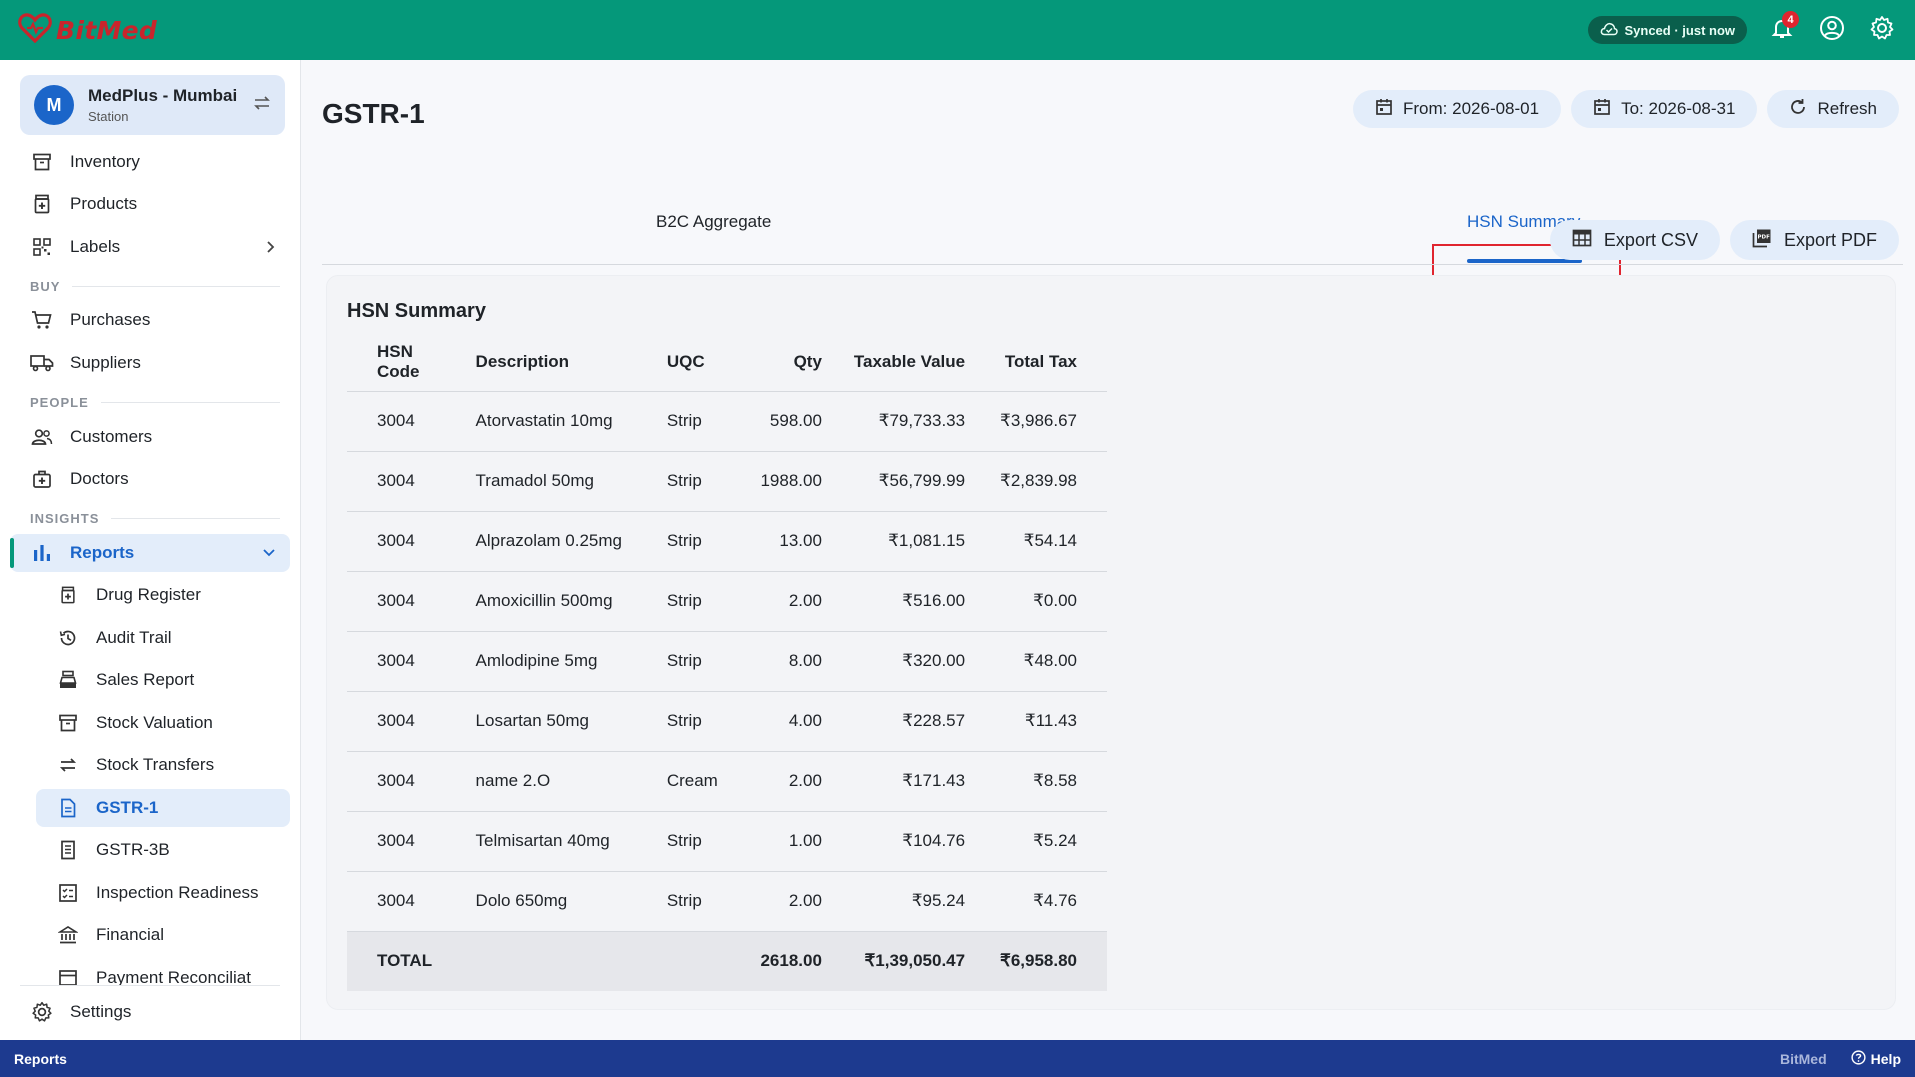 The width and height of the screenshot is (1915, 1077). What do you see at coordinates (907, 661) in the screenshot?
I see `taxable-value-cell: ₹320.00` at bounding box center [907, 661].